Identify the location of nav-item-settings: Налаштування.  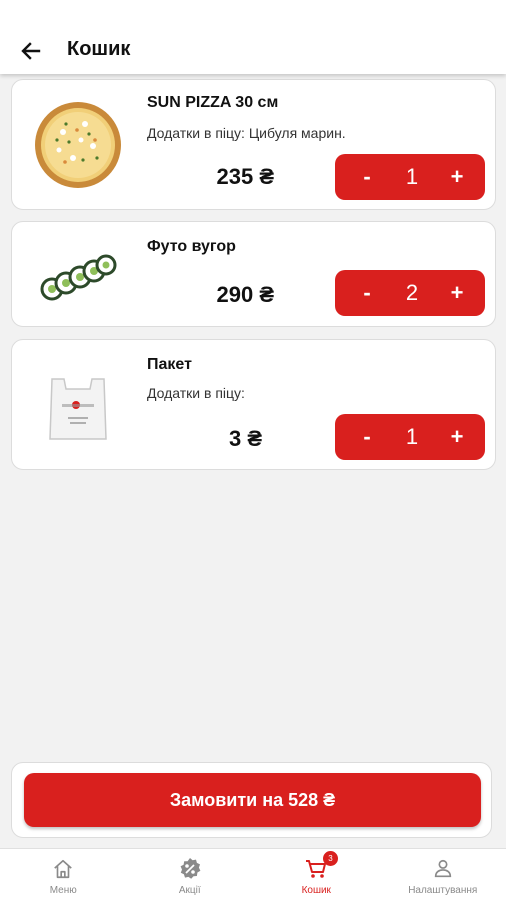
(443, 874).